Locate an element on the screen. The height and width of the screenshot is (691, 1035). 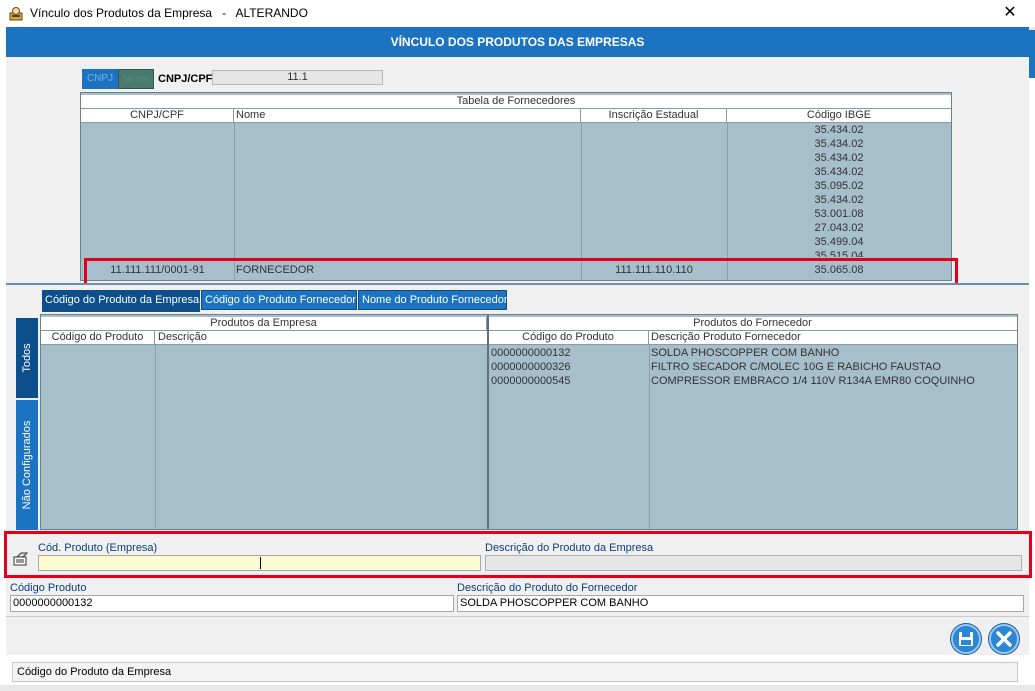
tab-codigo-produto-fornecedor: Código do Produto Fornecedor is located at coordinates (279, 300).